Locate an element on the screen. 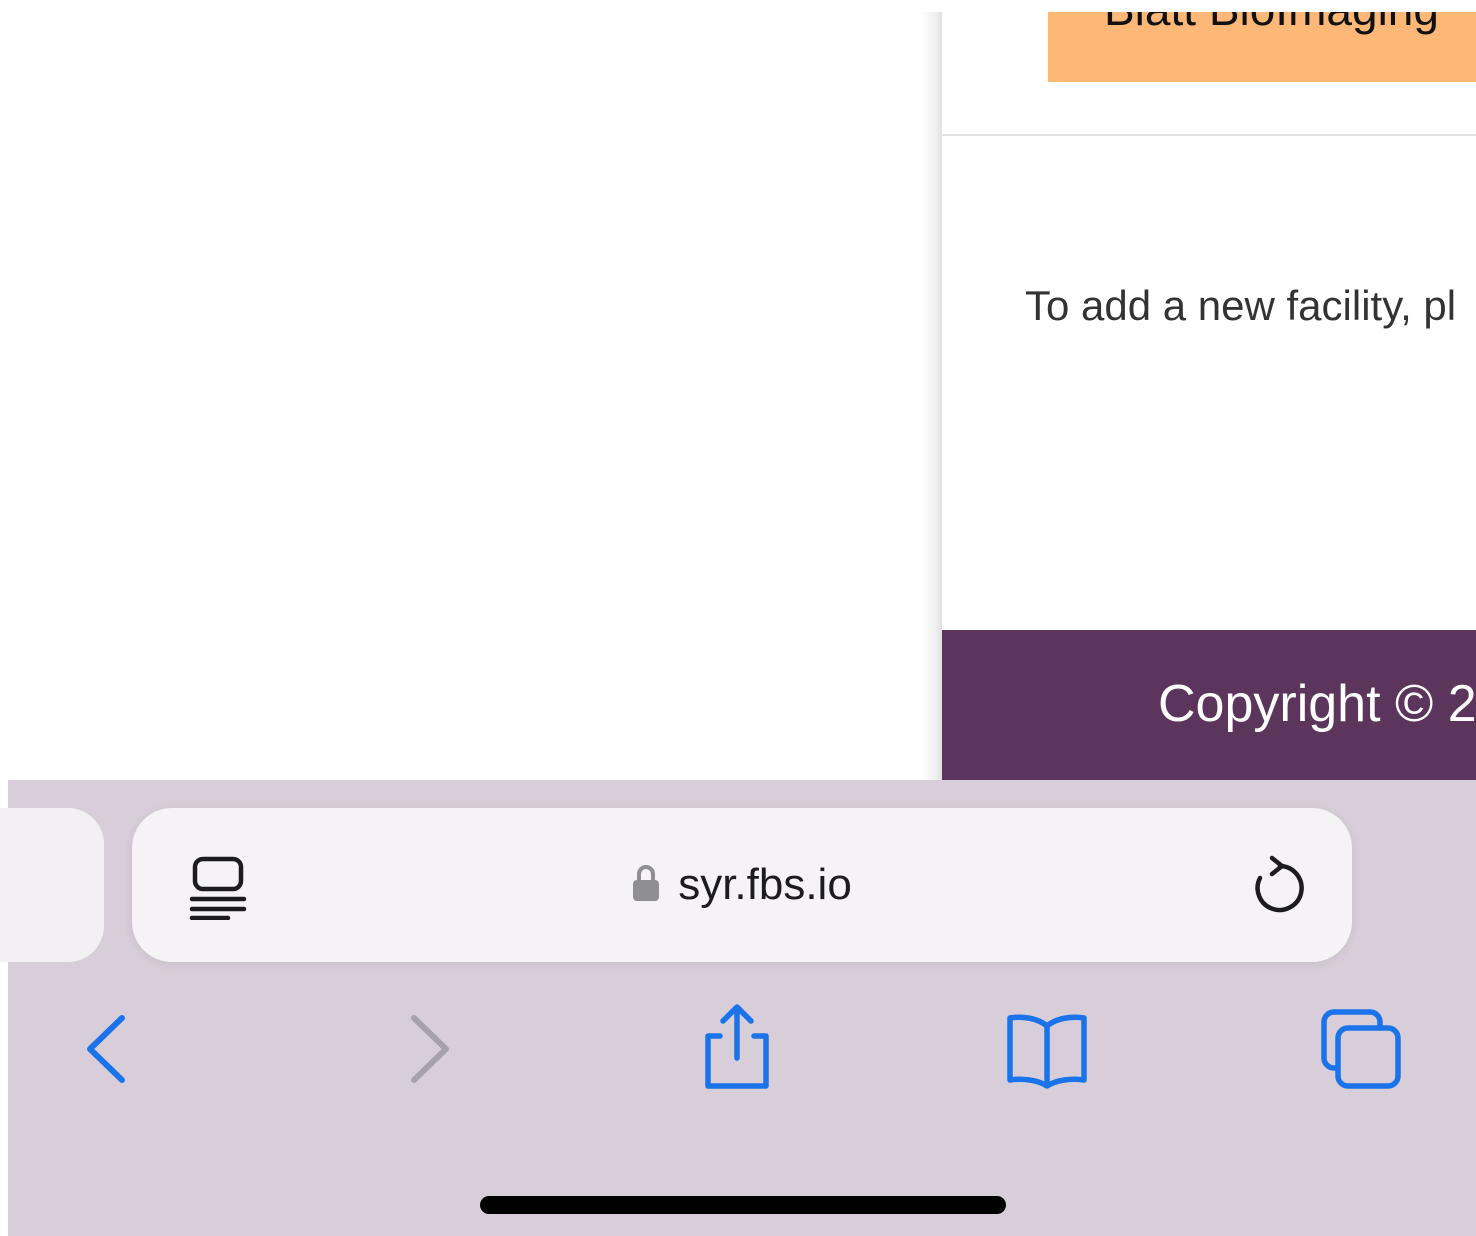 The height and width of the screenshot is (1236, 1476). previous-tab-card is located at coordinates (52, 885).